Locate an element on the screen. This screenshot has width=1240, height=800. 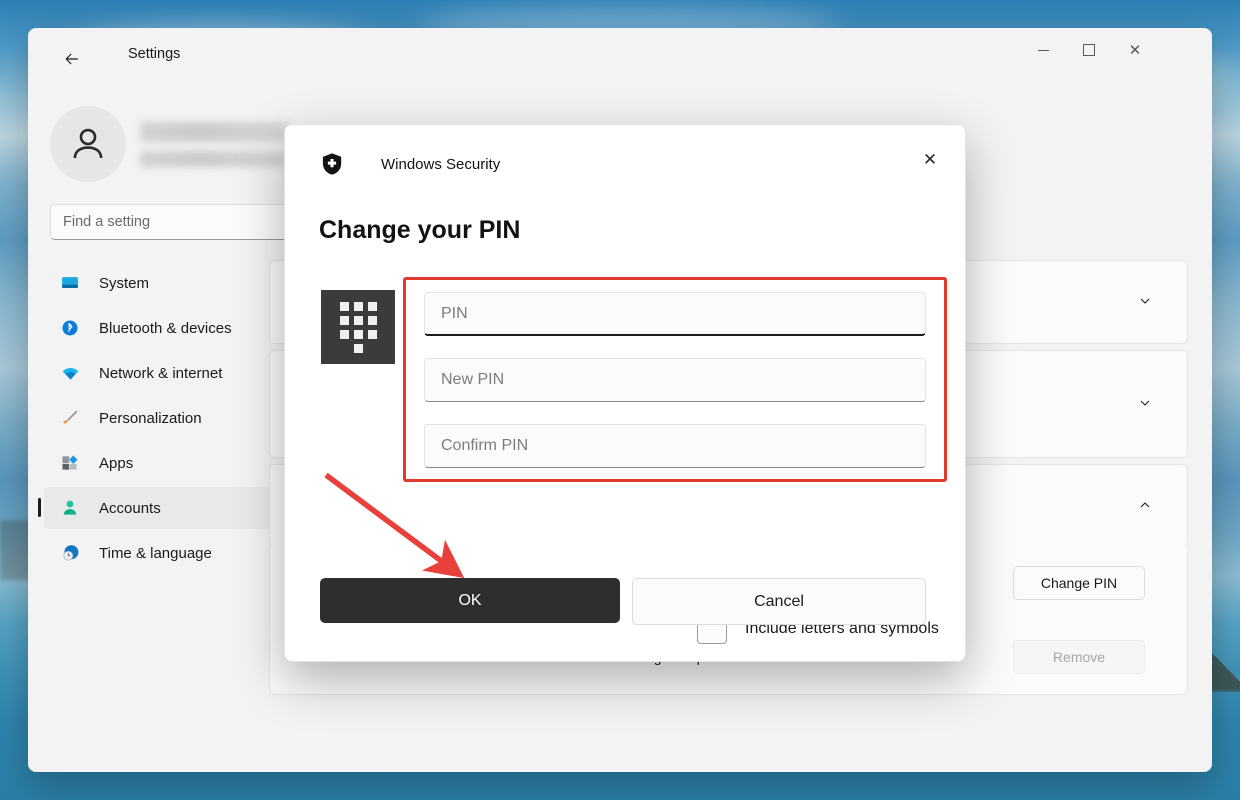
avatar is located at coordinates (88, 144).